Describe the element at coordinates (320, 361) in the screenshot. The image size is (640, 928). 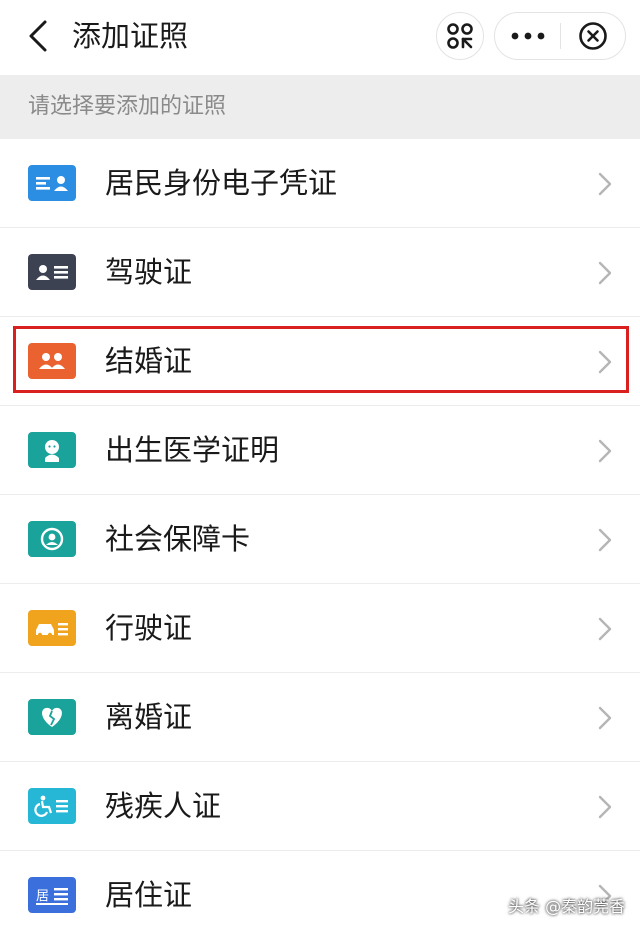
I see `list-item-marriage-certificate: 结婚证` at that location.